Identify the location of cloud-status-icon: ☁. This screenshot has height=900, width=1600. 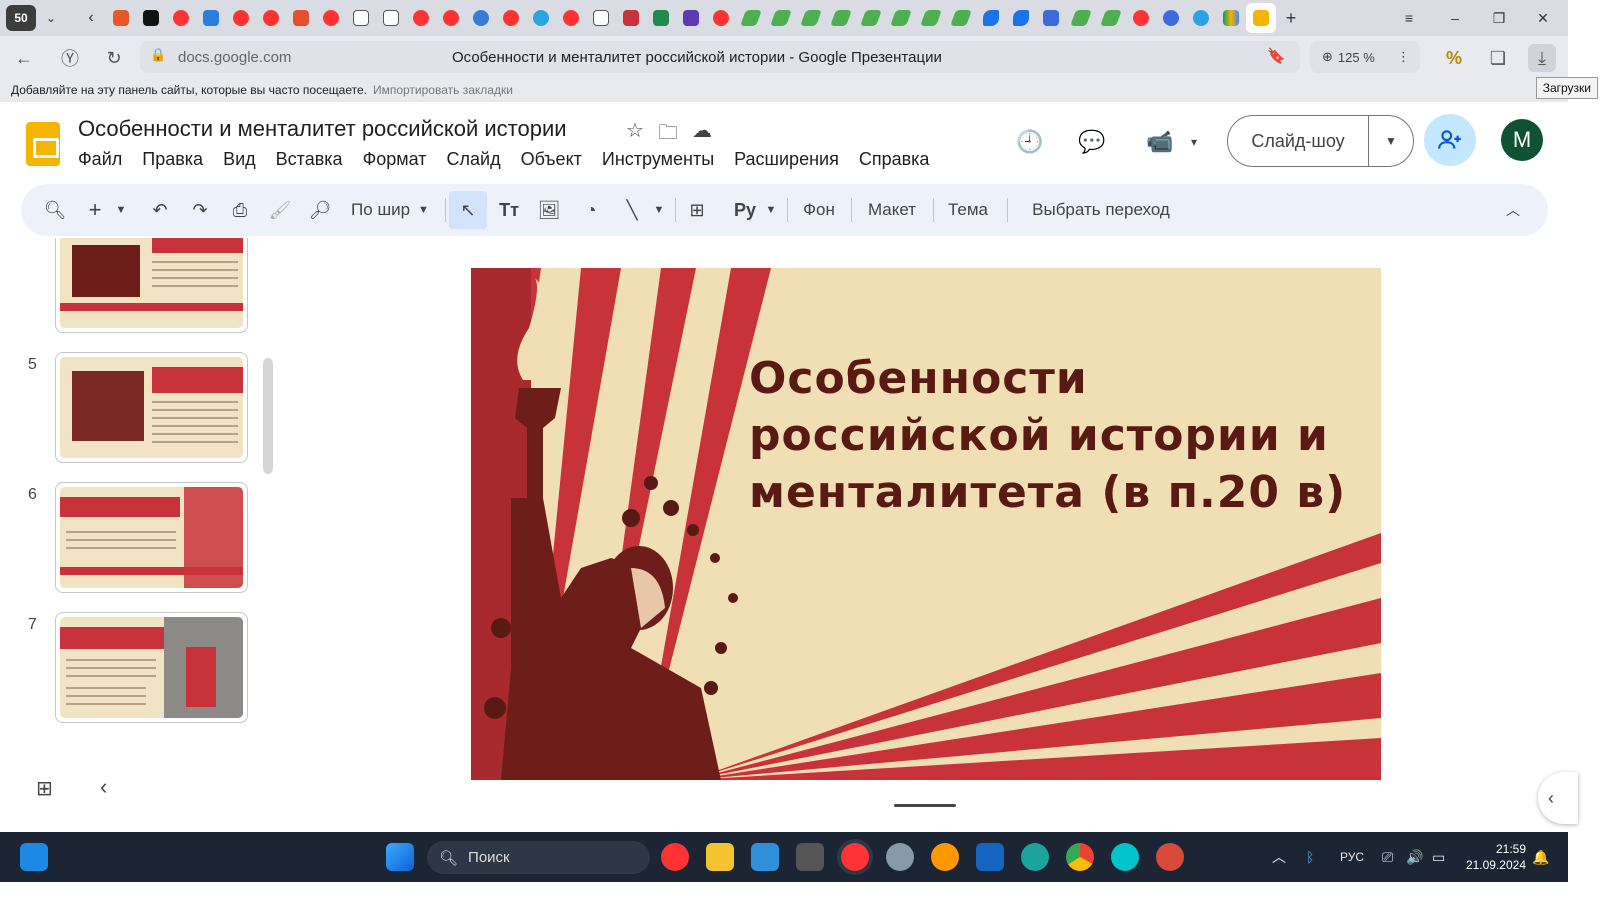
(702, 135).